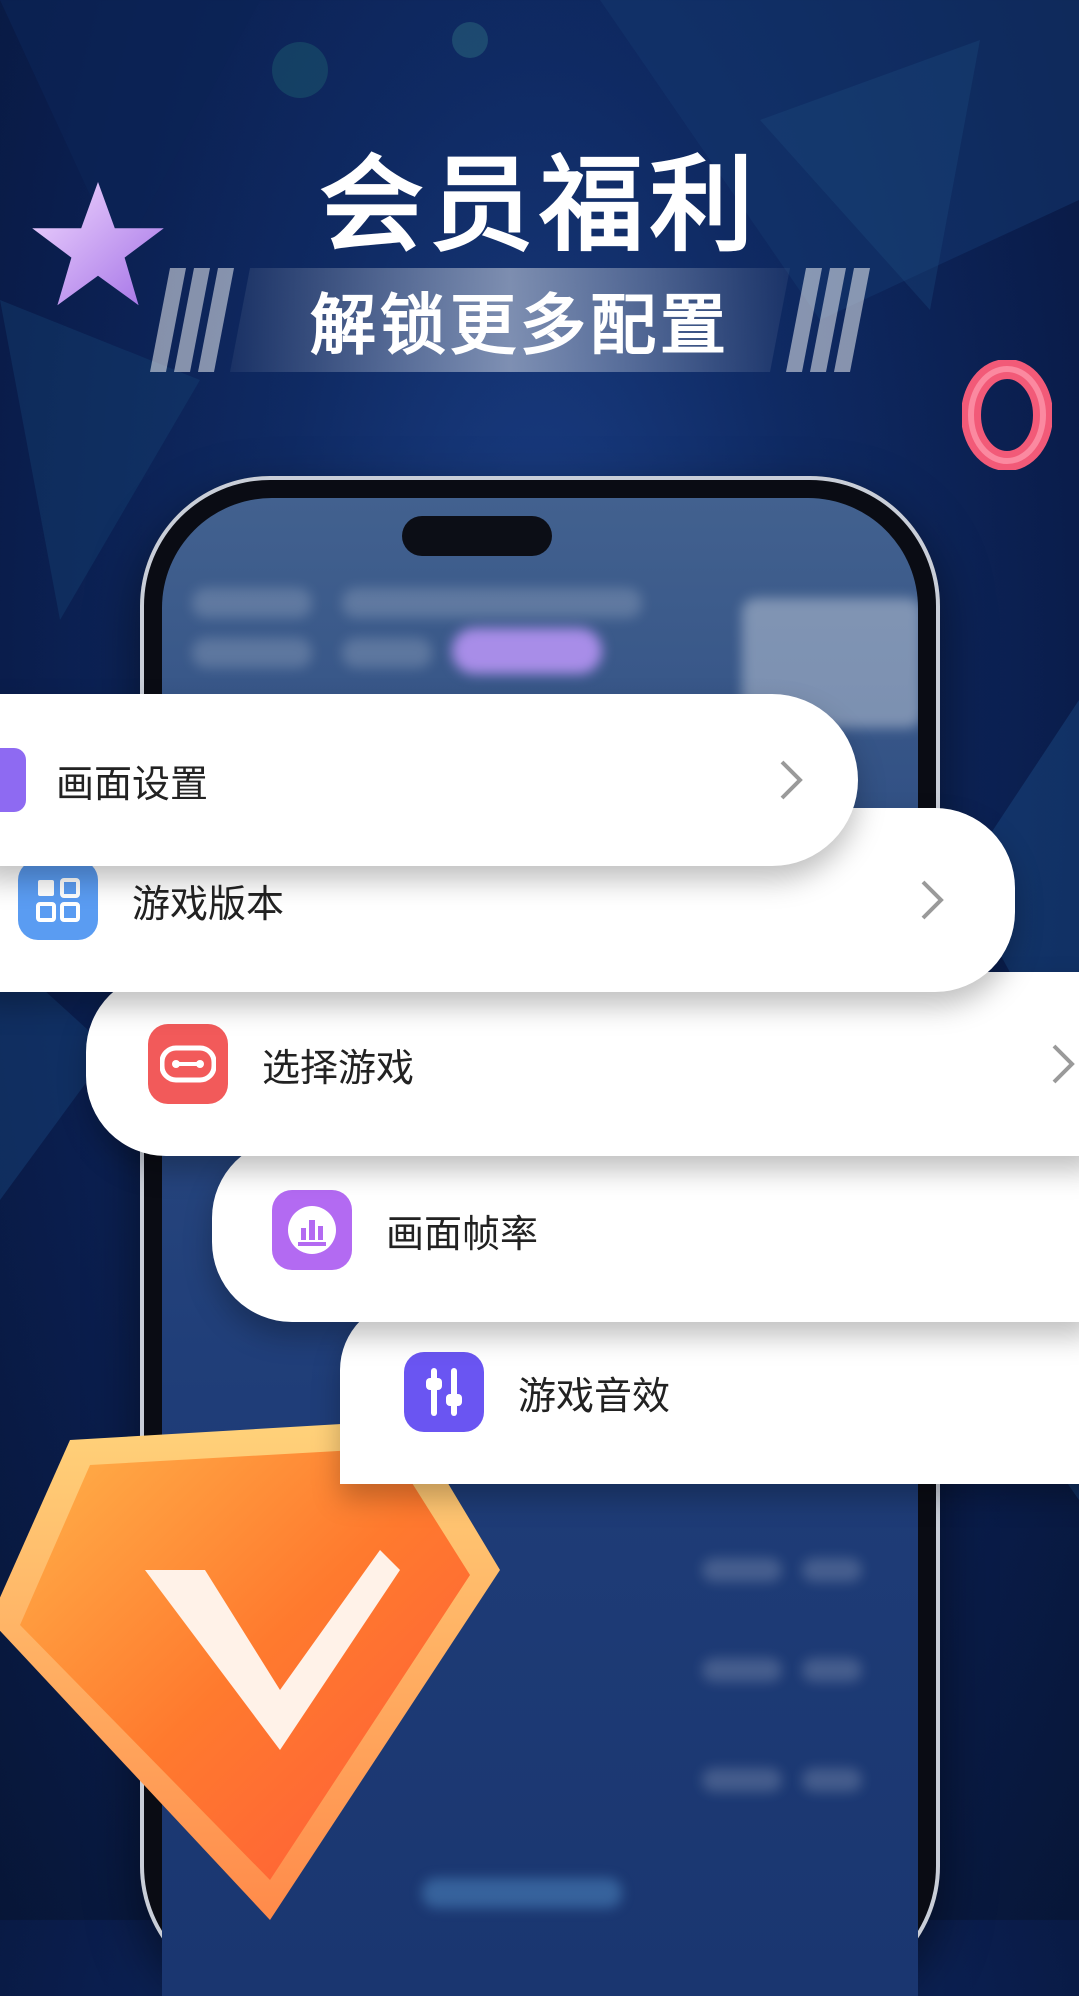 This screenshot has width=1079, height=1996. What do you see at coordinates (709, 1392) in the screenshot?
I see `menu-item-game-sound: 游戏音效` at bounding box center [709, 1392].